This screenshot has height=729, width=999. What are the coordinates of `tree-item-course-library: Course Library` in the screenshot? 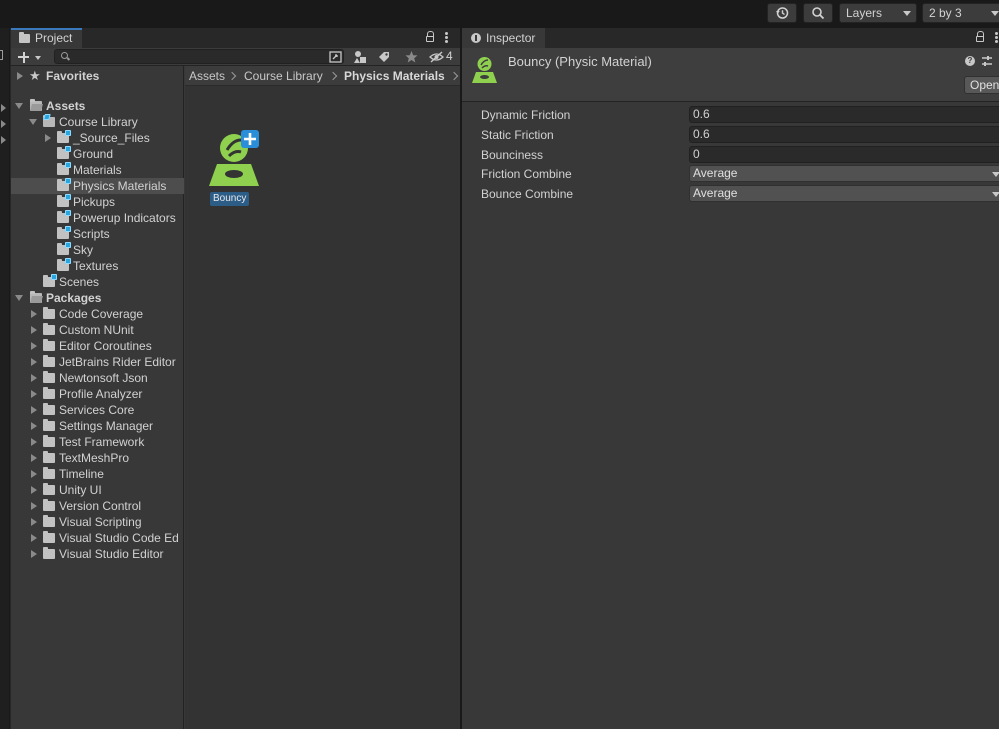 It's located at (97, 122).